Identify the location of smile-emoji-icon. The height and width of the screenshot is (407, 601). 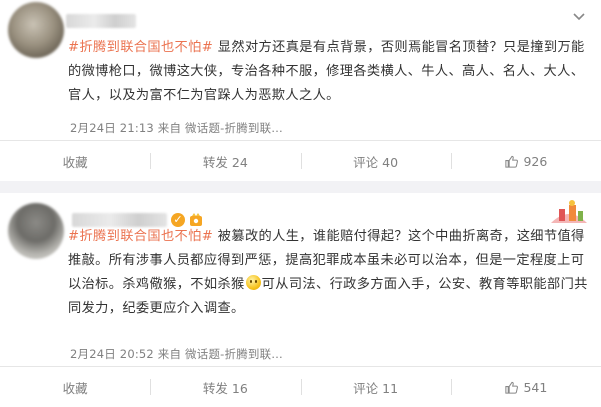
(253, 282).